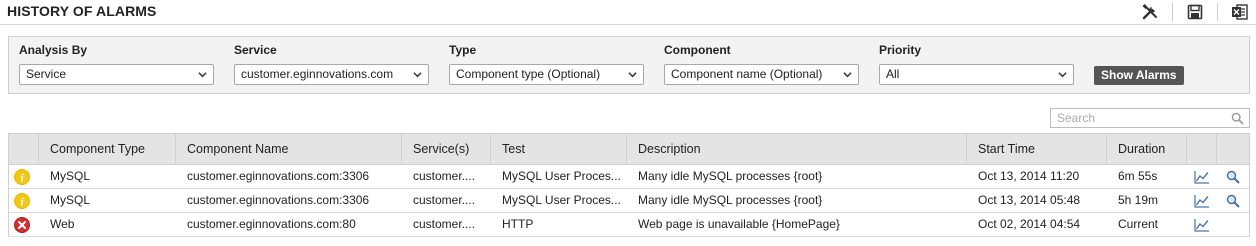  I want to click on header-toolbar, so click(1195, 12).